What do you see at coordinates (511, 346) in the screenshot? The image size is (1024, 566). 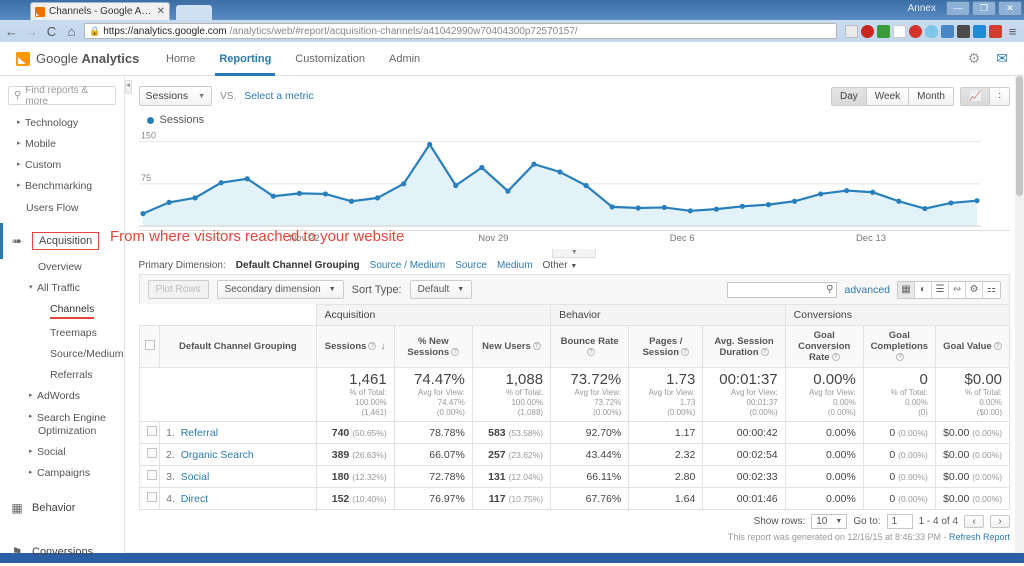 I see `column-new-users: New Users?` at bounding box center [511, 346].